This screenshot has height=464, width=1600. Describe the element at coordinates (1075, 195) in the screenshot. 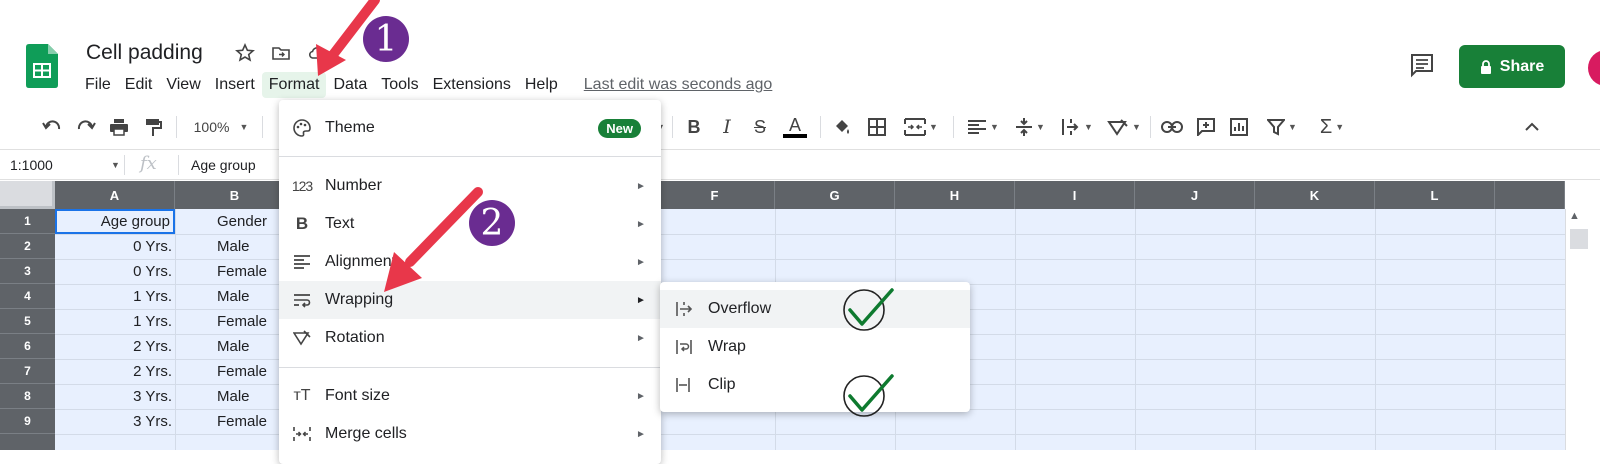

I see `column-header-i: I` at that location.